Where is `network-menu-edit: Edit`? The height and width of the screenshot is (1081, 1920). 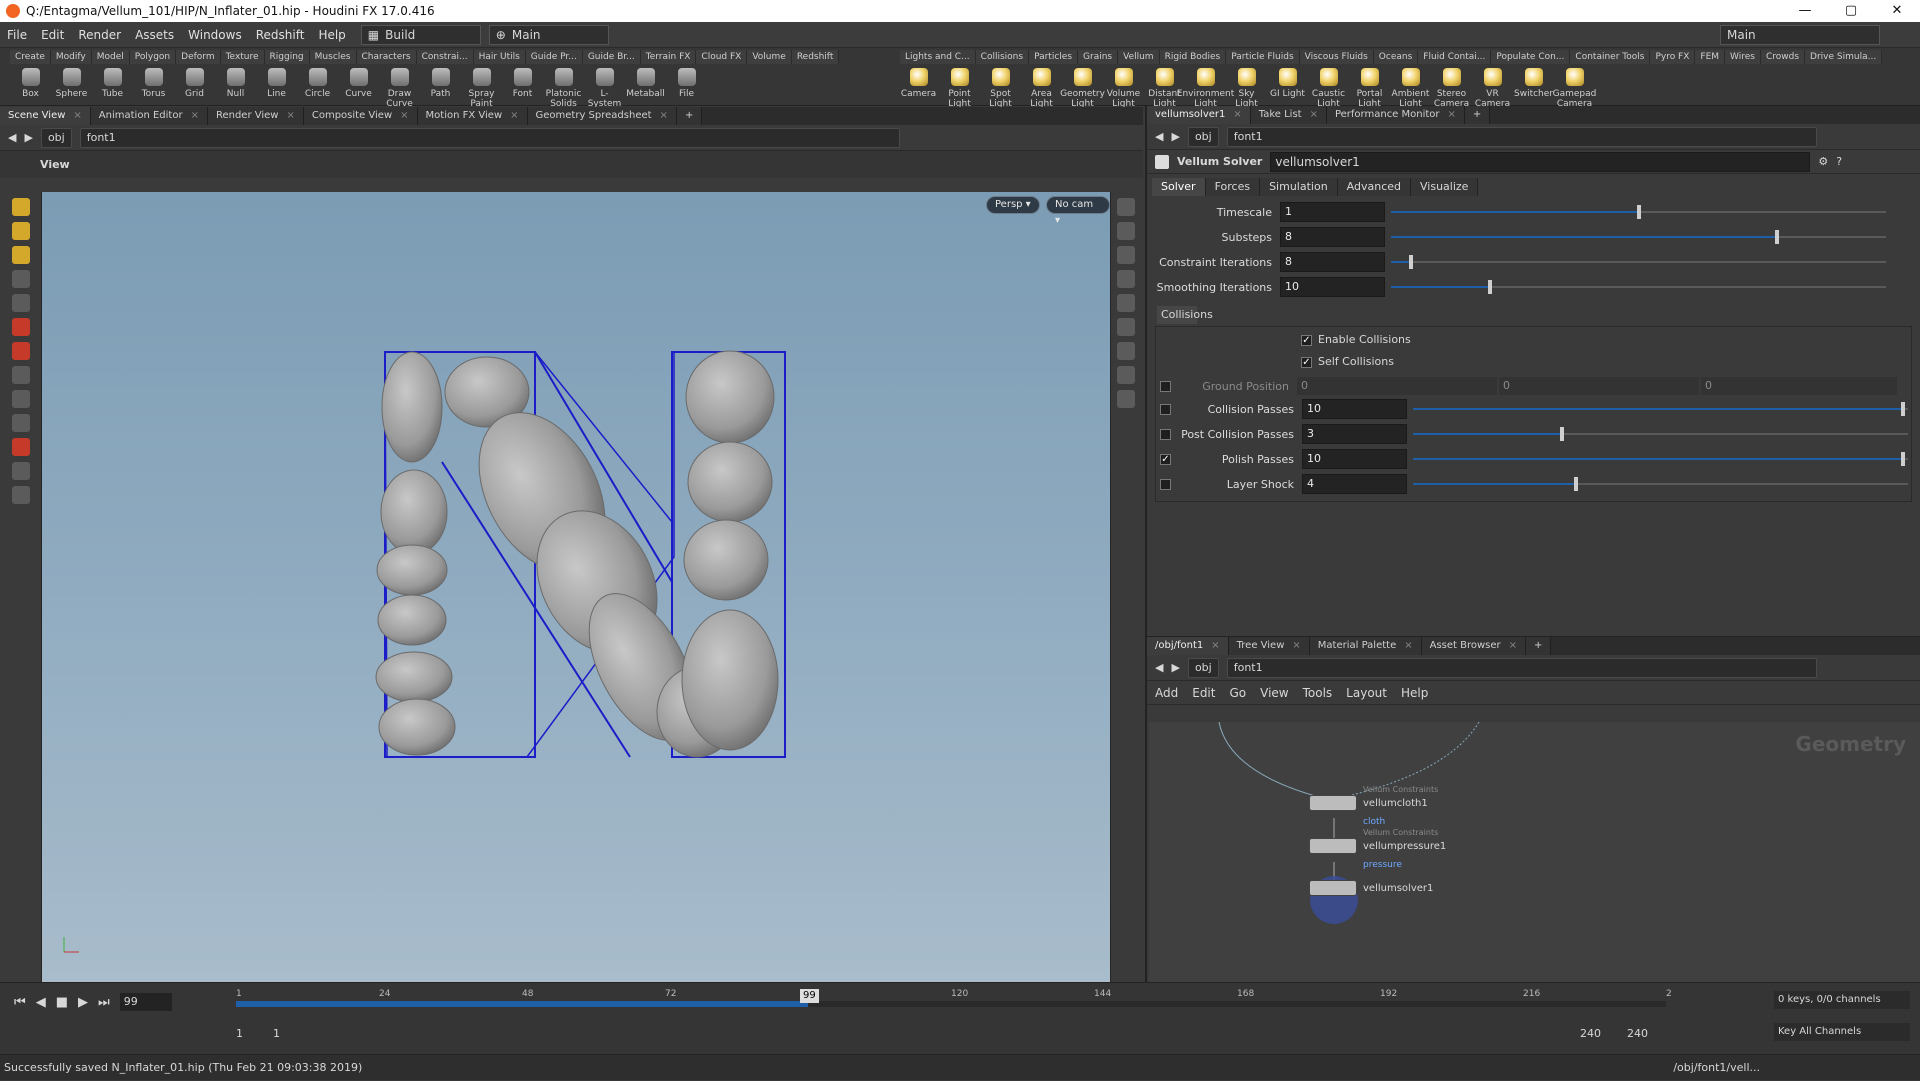 network-menu-edit: Edit is located at coordinates (1203, 693).